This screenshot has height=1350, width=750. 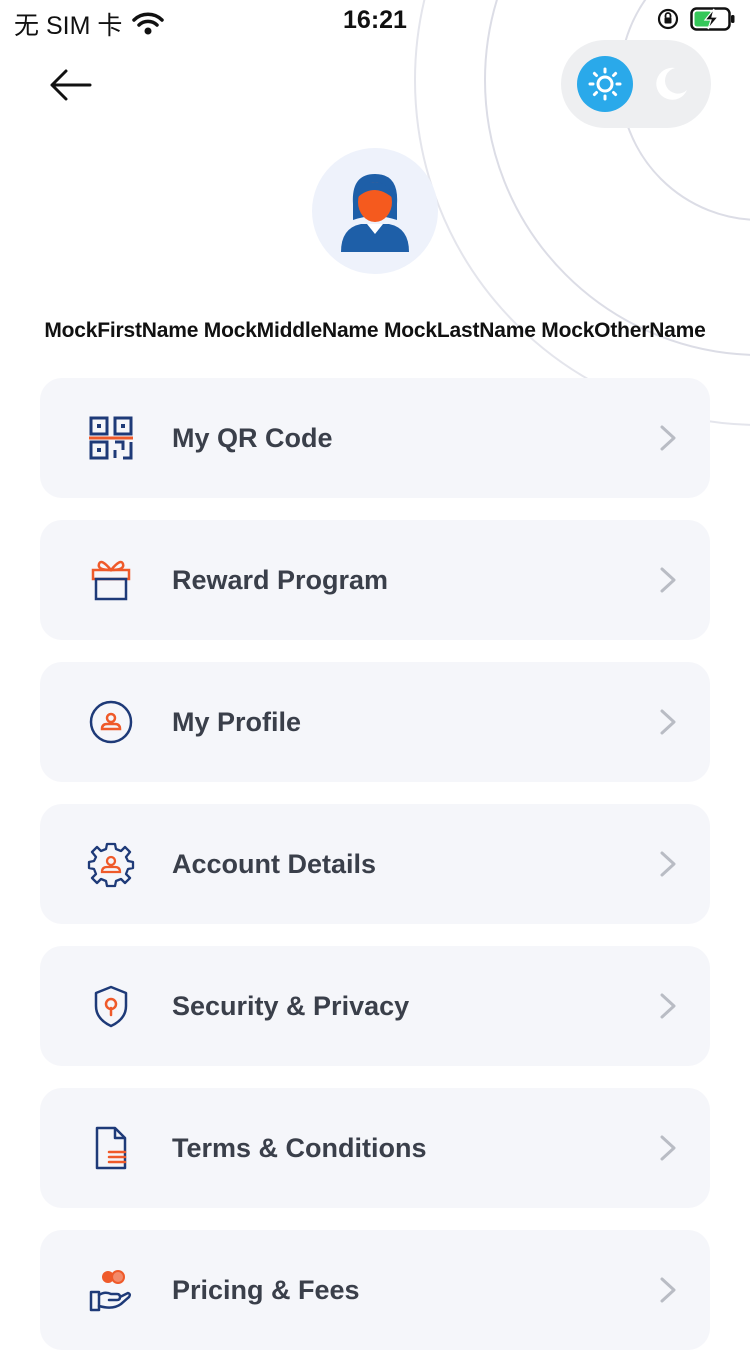 What do you see at coordinates (274, 864) in the screenshot?
I see `menu-item-label: Account Details` at bounding box center [274, 864].